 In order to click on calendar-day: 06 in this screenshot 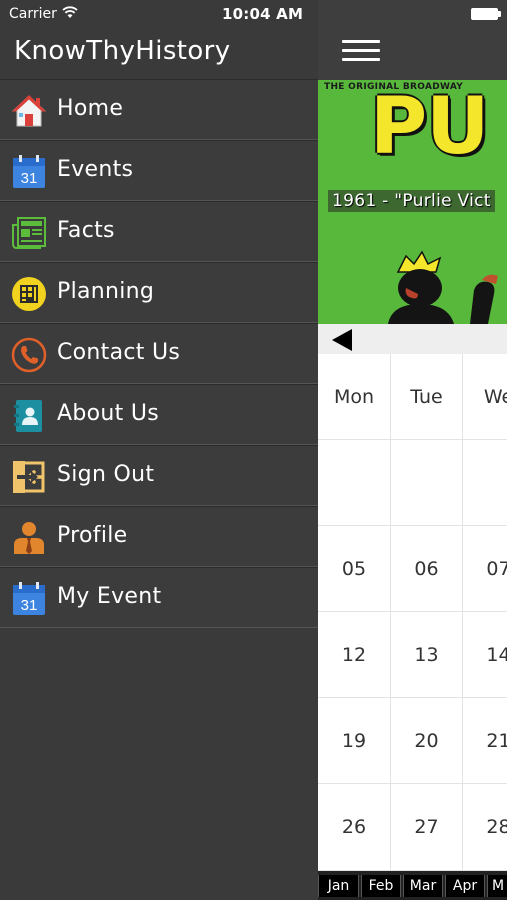, I will do `click(427, 569)`.